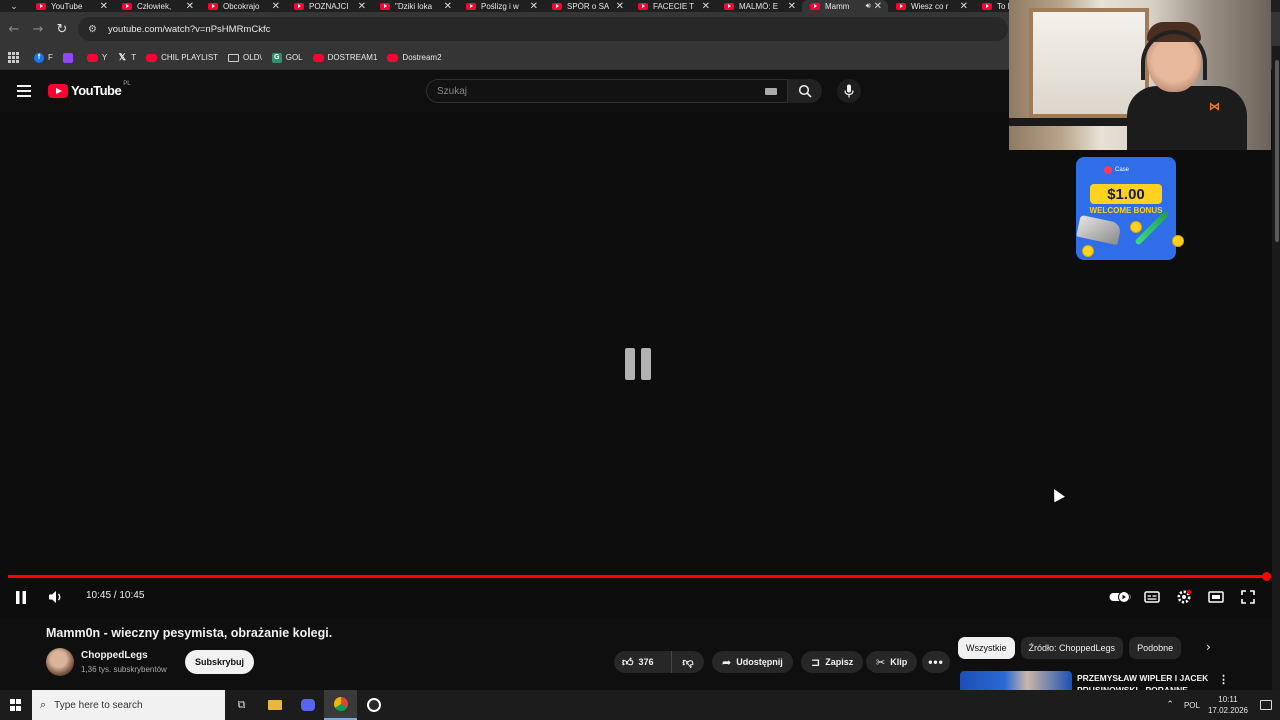 The height and width of the screenshot is (720, 1280). Describe the element at coordinates (1072, 648) in the screenshot. I see `chip-source: Źródło: ChoppedLegs` at that location.